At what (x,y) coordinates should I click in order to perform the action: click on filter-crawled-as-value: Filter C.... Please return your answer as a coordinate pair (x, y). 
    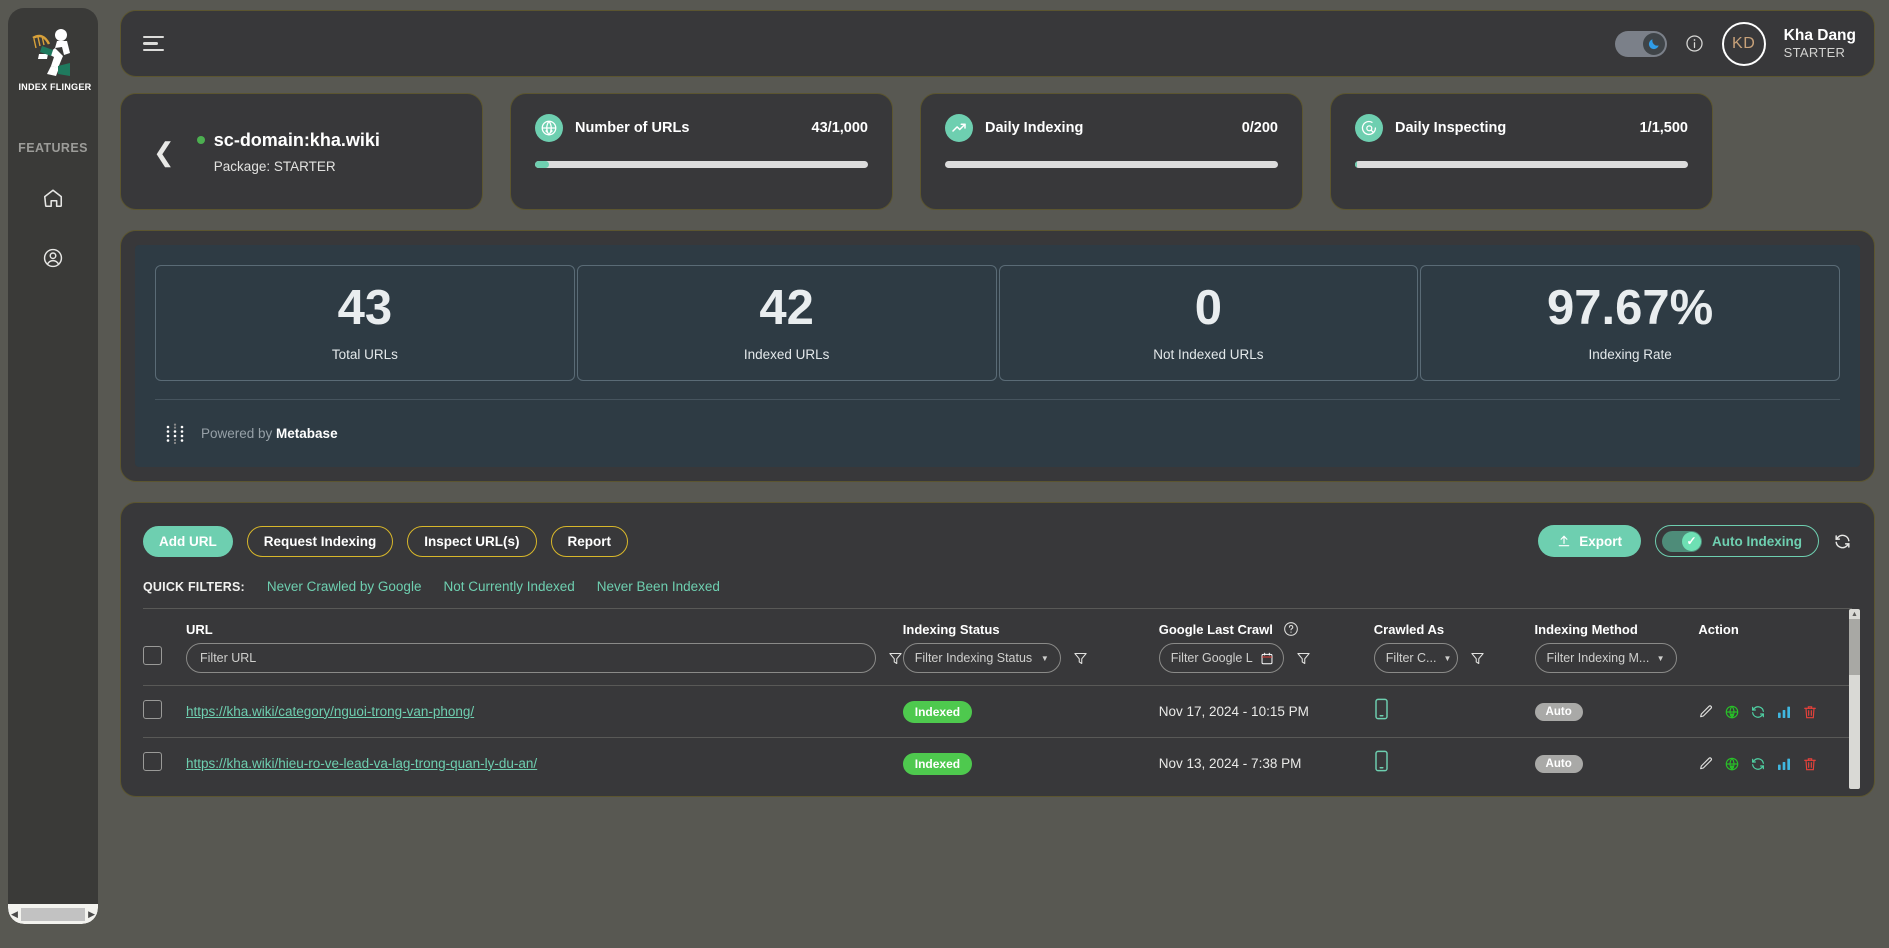
    Looking at the image, I should click on (1411, 658).